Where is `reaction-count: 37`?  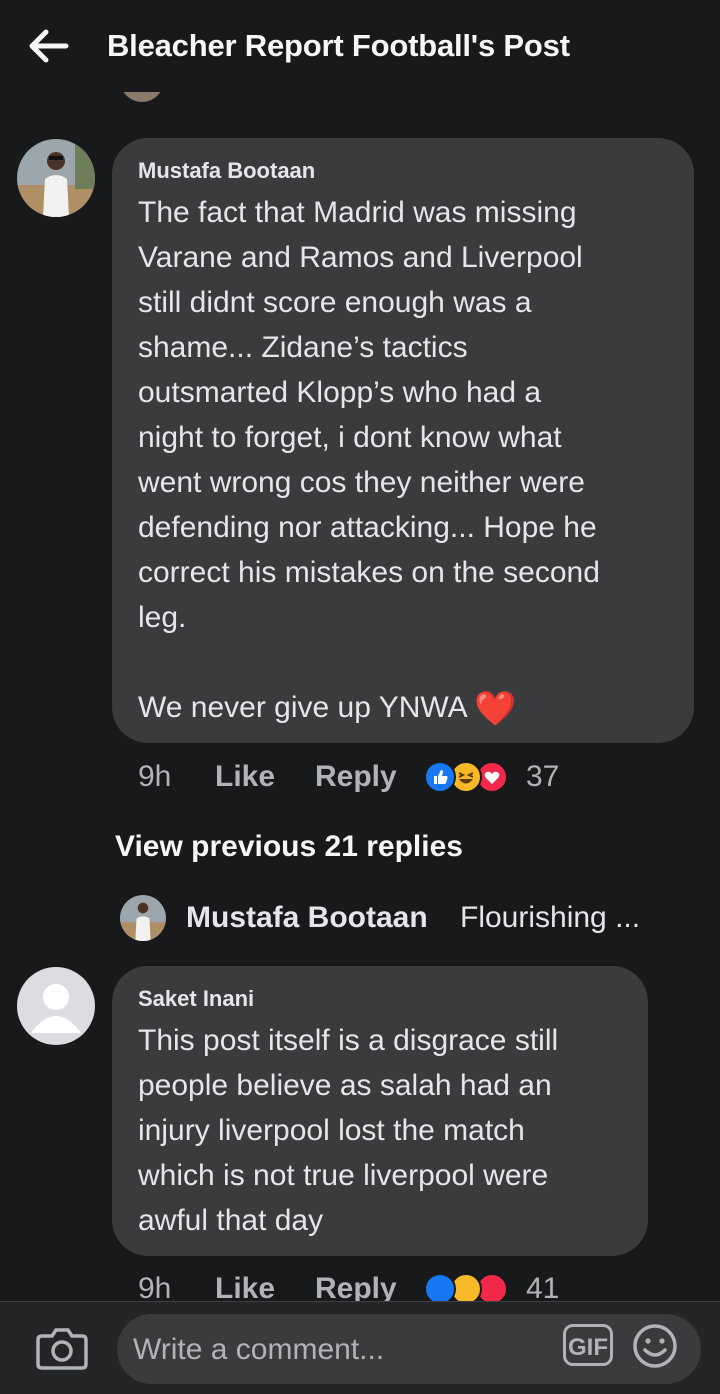 reaction-count: 37 is located at coordinates (543, 776).